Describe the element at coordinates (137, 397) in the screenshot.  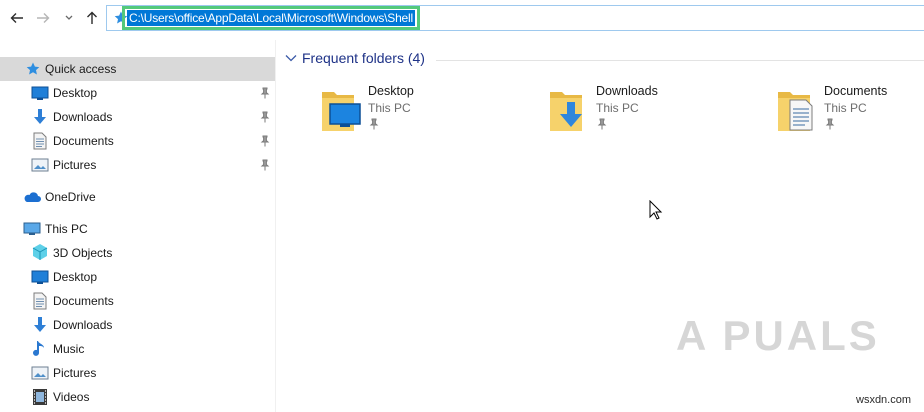
I see `sidebar-item-videos: Videos` at that location.